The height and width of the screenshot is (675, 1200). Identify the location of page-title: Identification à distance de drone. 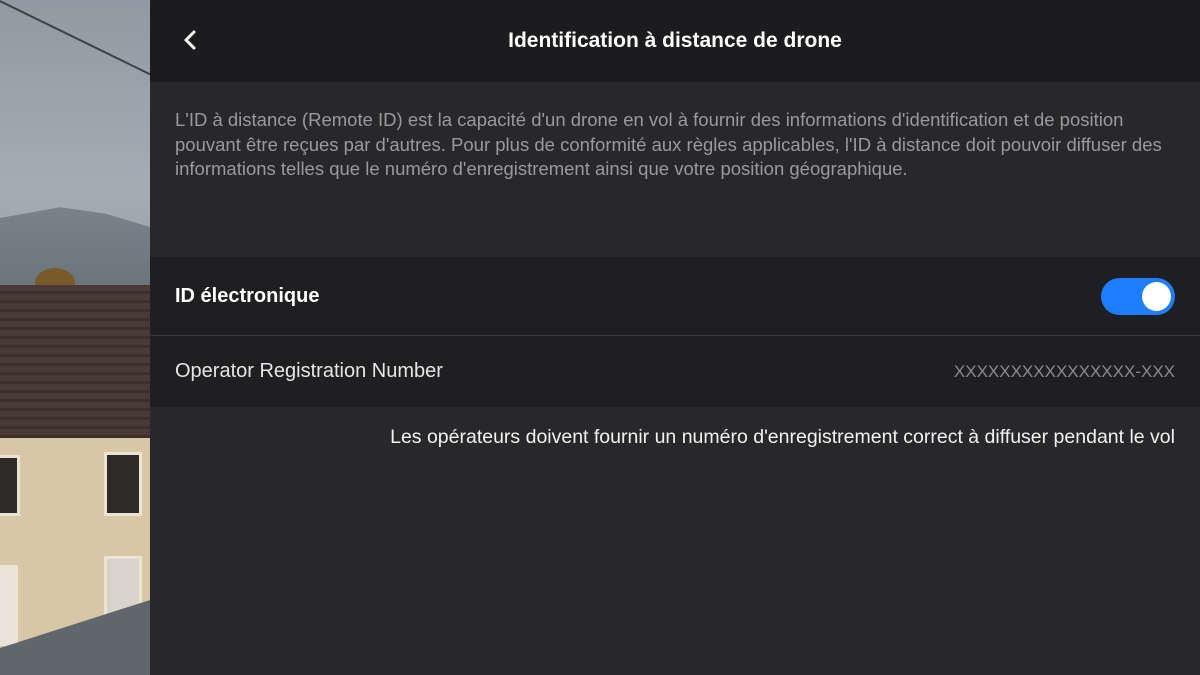
(675, 40).